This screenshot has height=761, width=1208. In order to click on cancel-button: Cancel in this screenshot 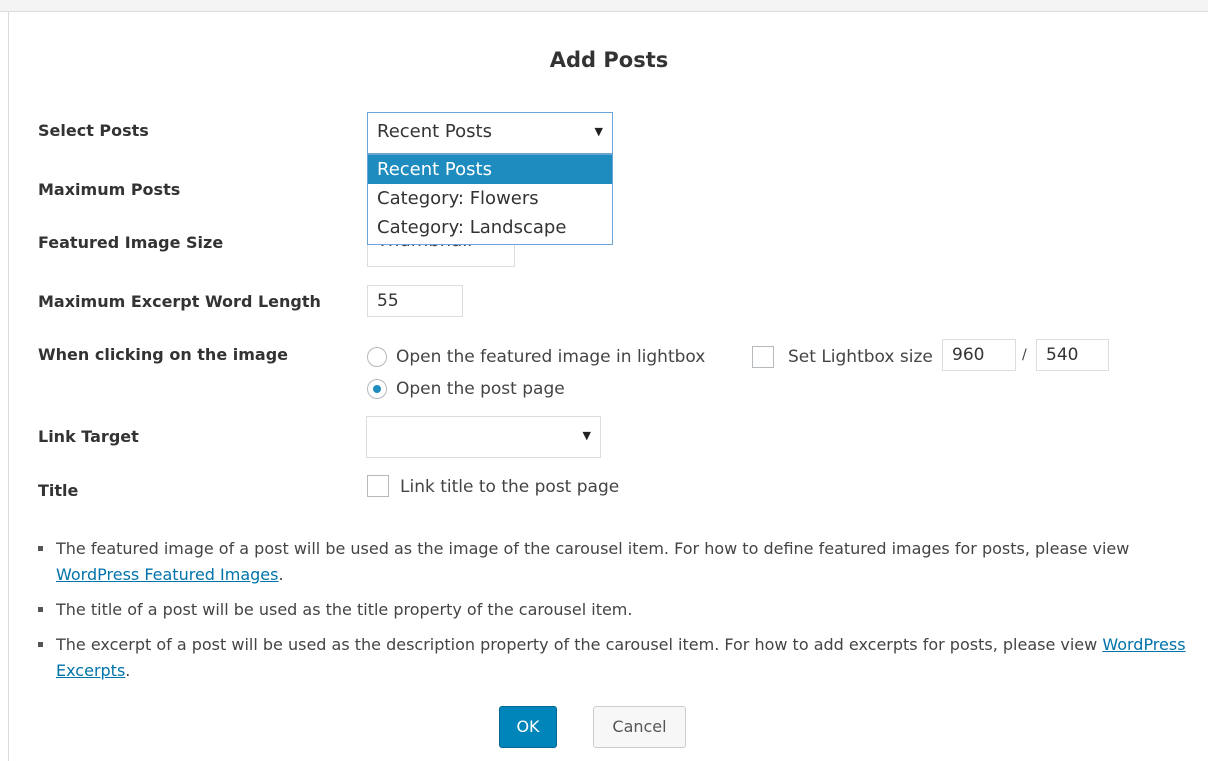, I will do `click(639, 727)`.